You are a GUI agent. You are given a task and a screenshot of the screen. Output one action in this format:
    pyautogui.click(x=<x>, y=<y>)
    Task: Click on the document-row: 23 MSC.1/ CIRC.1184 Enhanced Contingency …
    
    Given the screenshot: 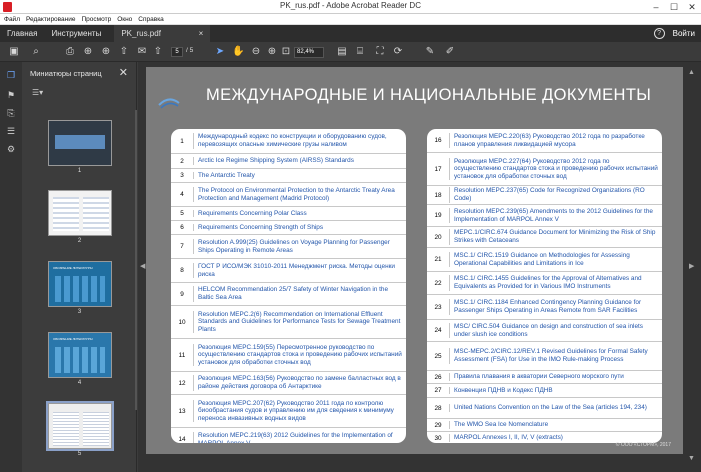 What is the action you would take?
    pyautogui.click(x=544, y=307)
    